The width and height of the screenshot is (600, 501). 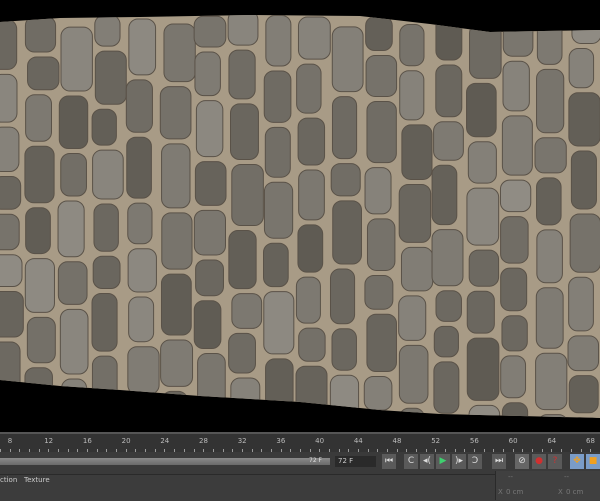 I want to click on help-icon: ?, so click(x=555, y=461).